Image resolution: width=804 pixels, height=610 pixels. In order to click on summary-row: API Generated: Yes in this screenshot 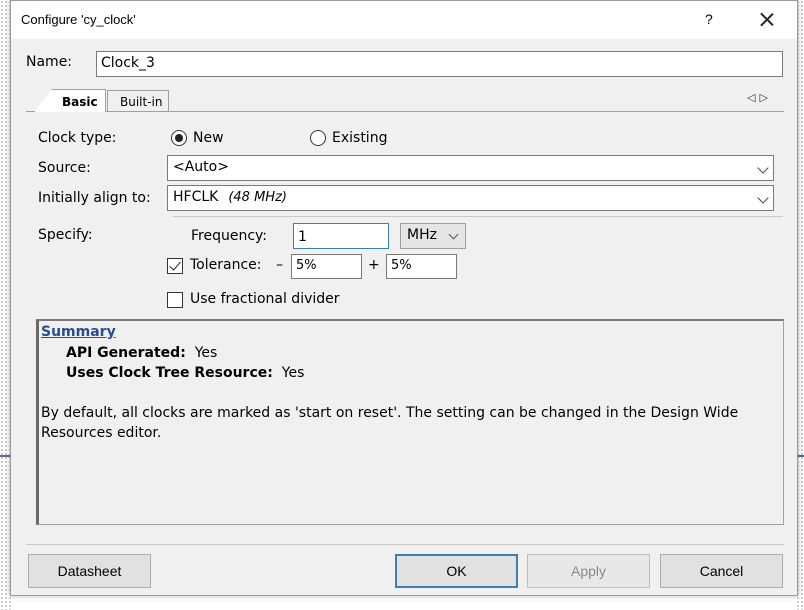, I will do `click(141, 353)`.